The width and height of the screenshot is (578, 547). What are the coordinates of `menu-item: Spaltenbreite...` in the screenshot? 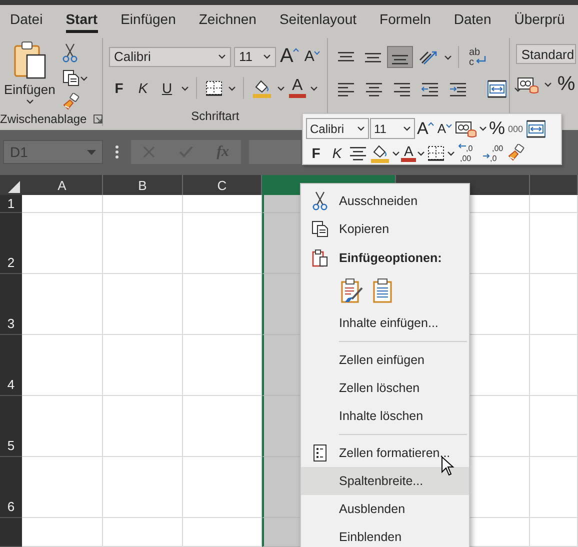 It's located at (385, 481).